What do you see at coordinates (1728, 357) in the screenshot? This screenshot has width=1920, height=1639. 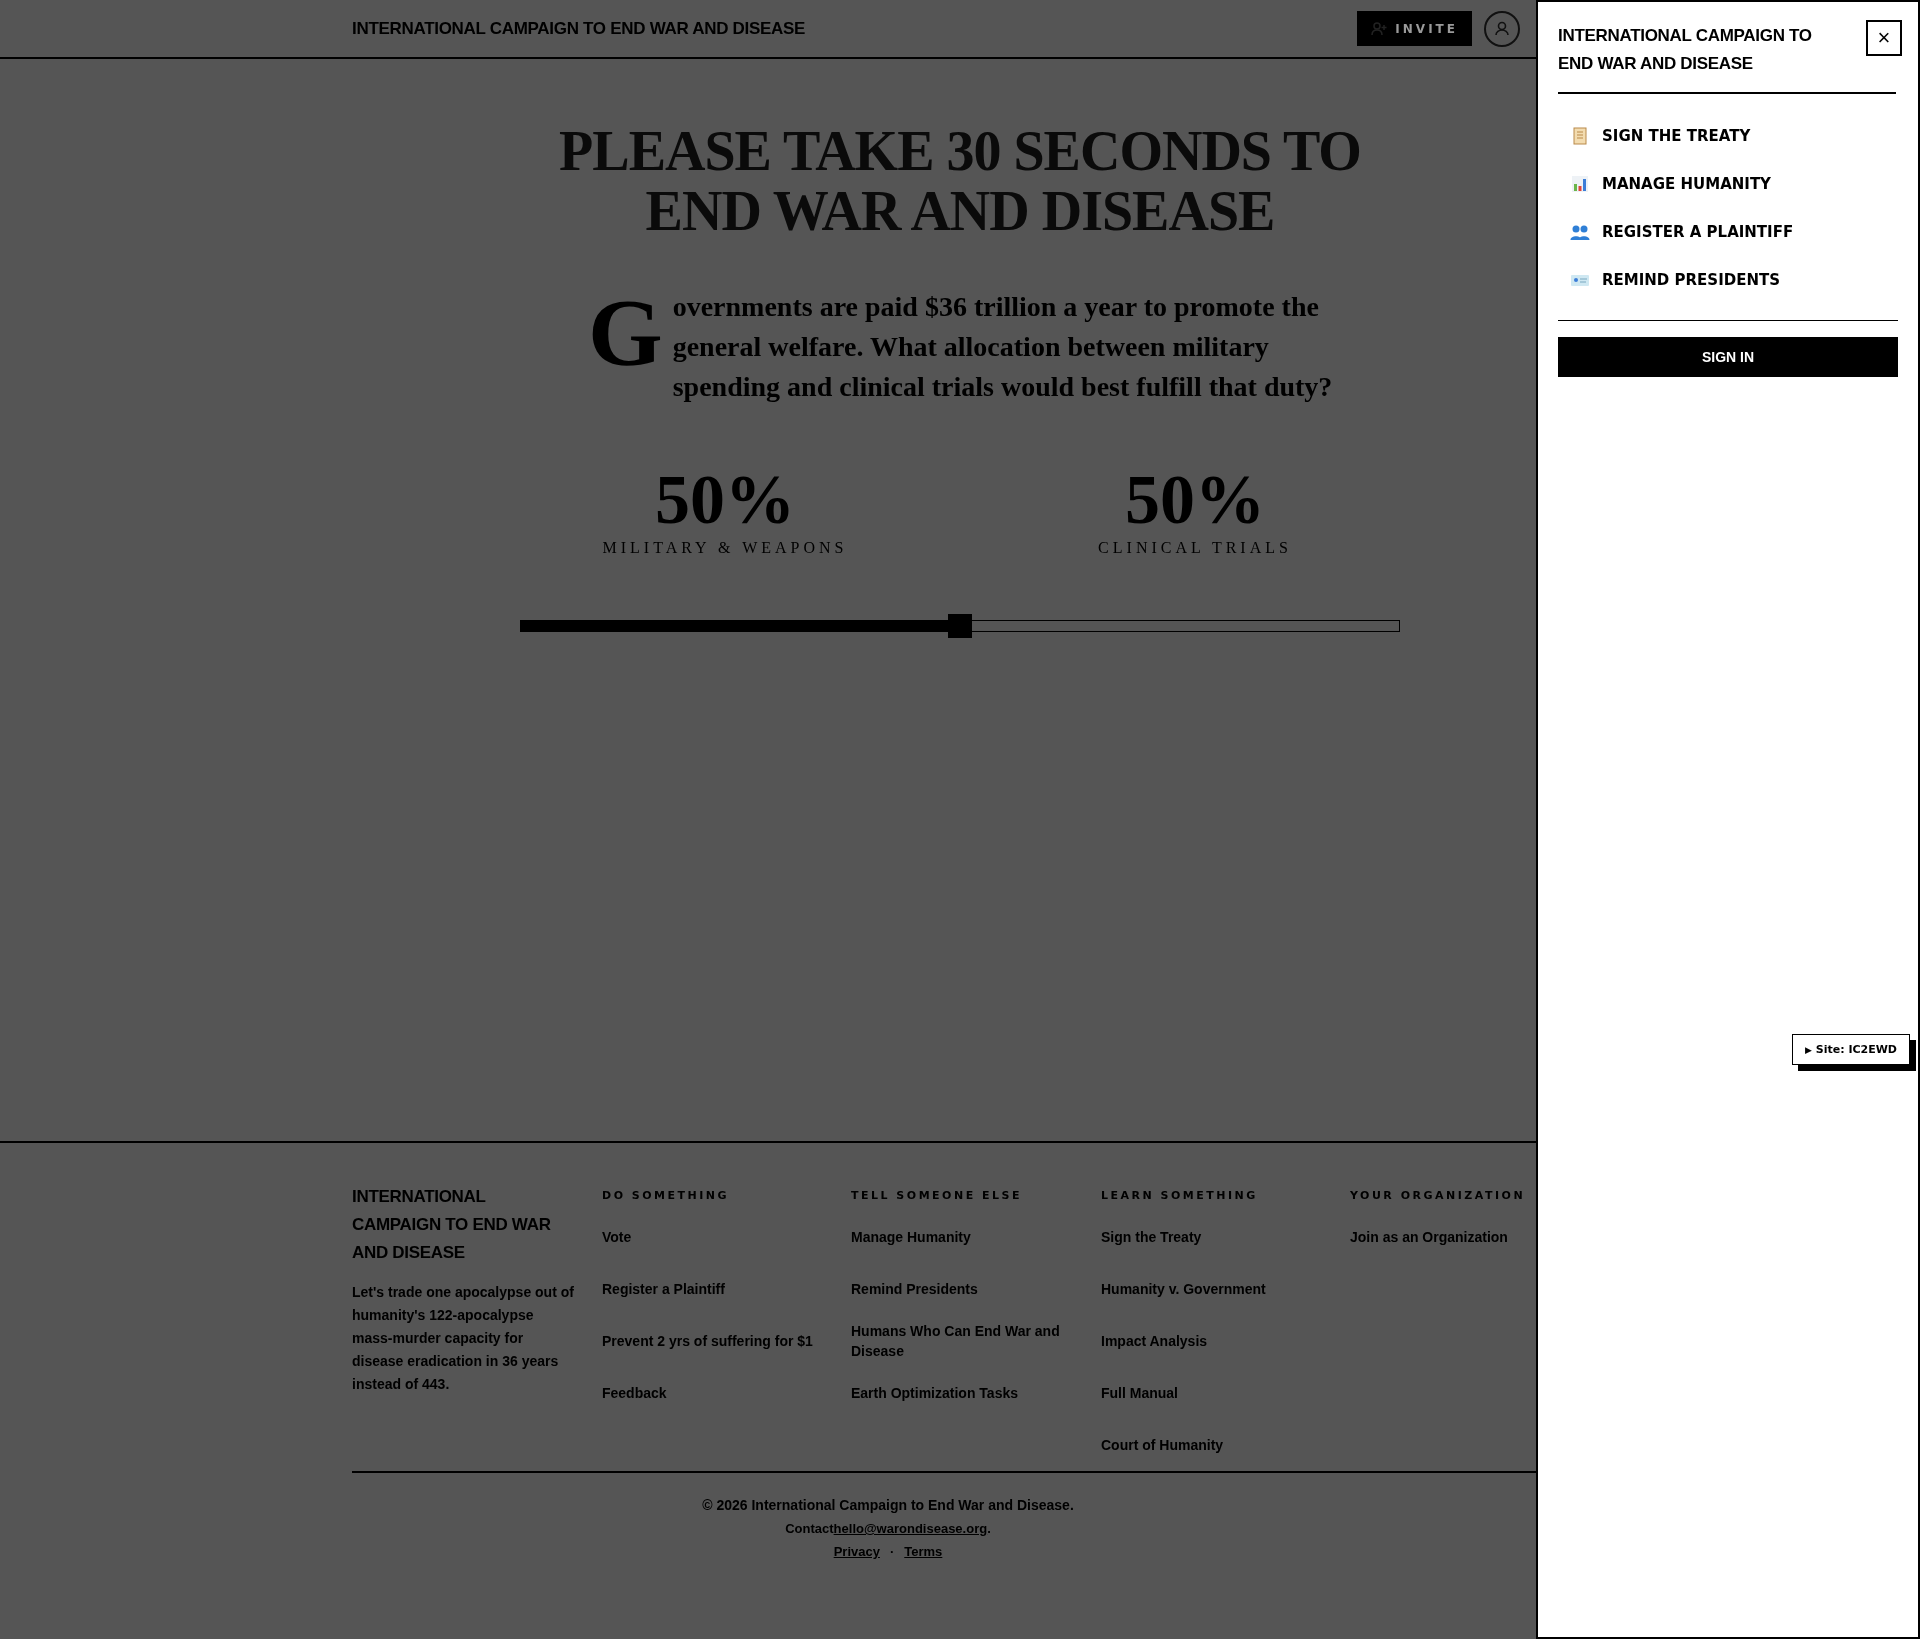 I see `sign-in-button: SIGN IN` at bounding box center [1728, 357].